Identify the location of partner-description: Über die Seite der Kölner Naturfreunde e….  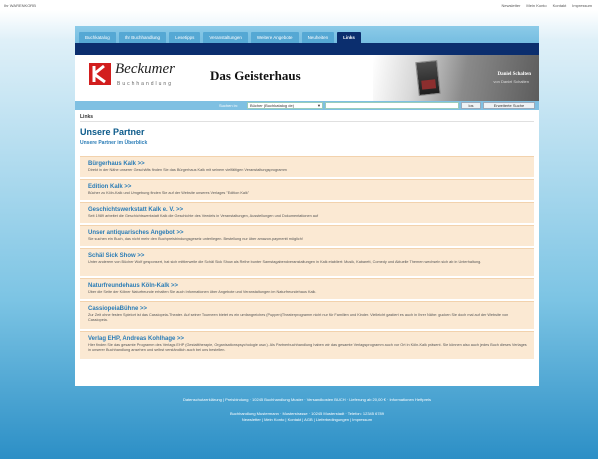
(202, 292).